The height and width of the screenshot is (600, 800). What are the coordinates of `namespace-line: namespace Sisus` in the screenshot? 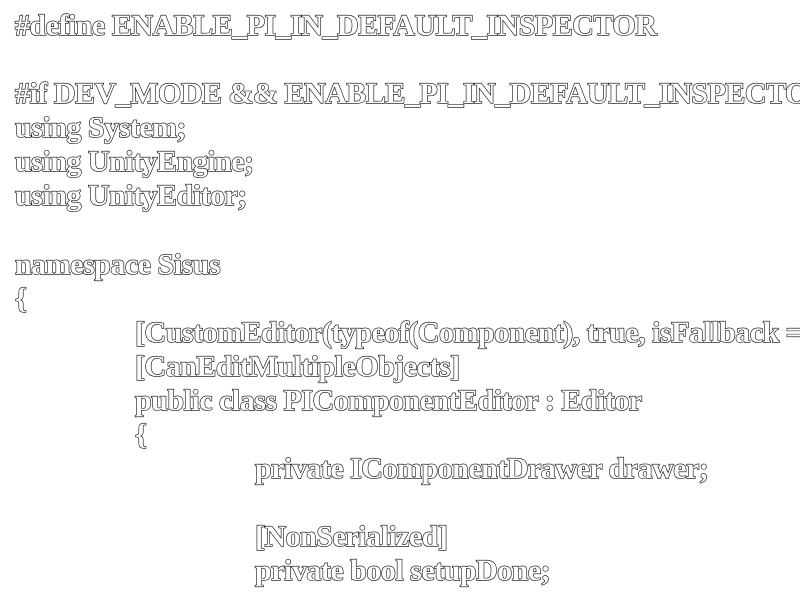 It's located at (117, 264).